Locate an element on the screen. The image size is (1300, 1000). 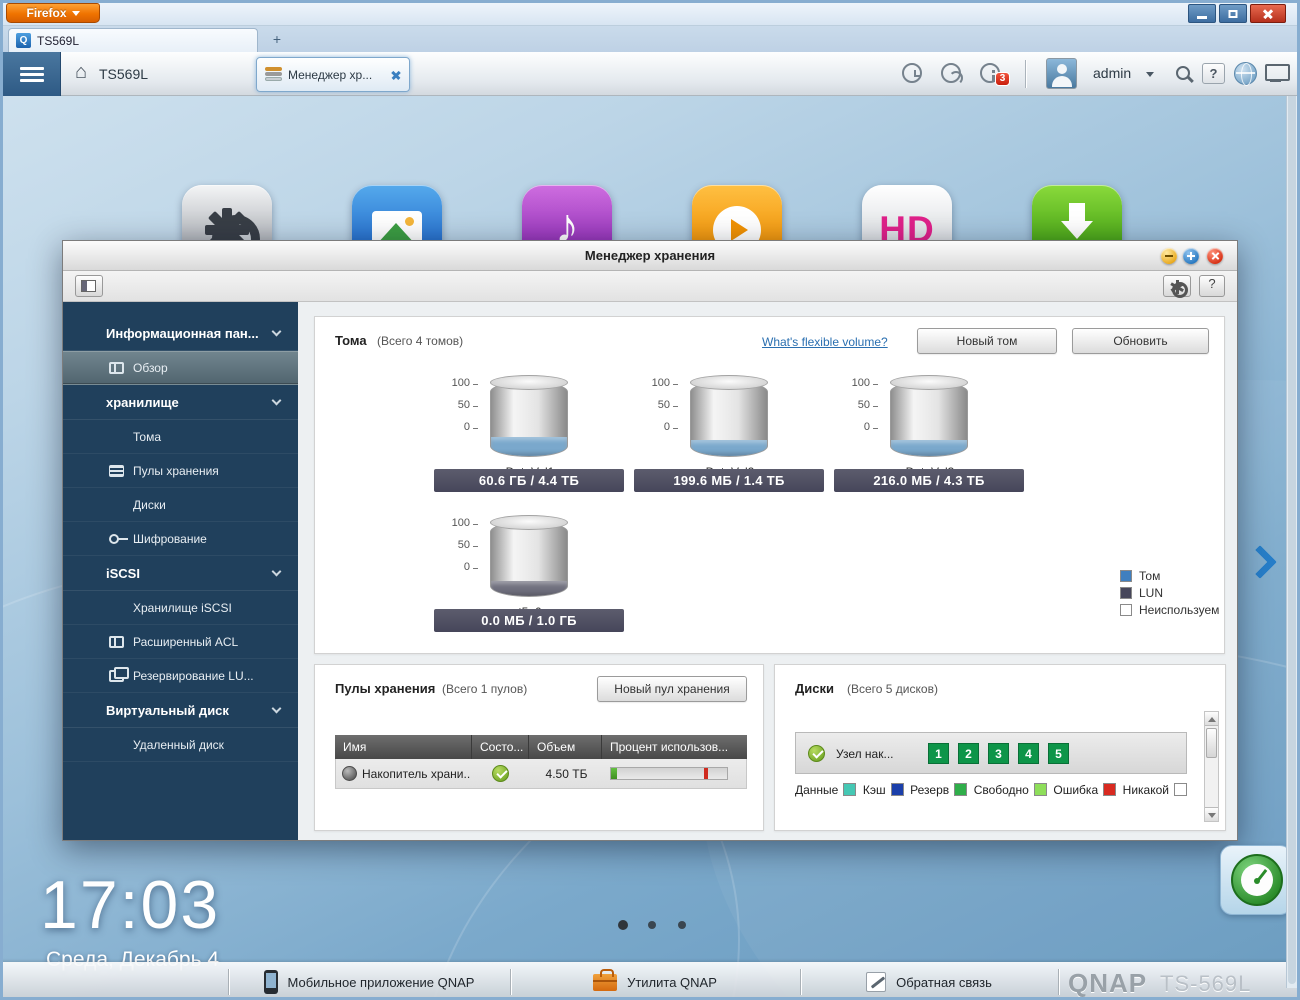
collapse-sidebar-button is located at coordinates (89, 286).